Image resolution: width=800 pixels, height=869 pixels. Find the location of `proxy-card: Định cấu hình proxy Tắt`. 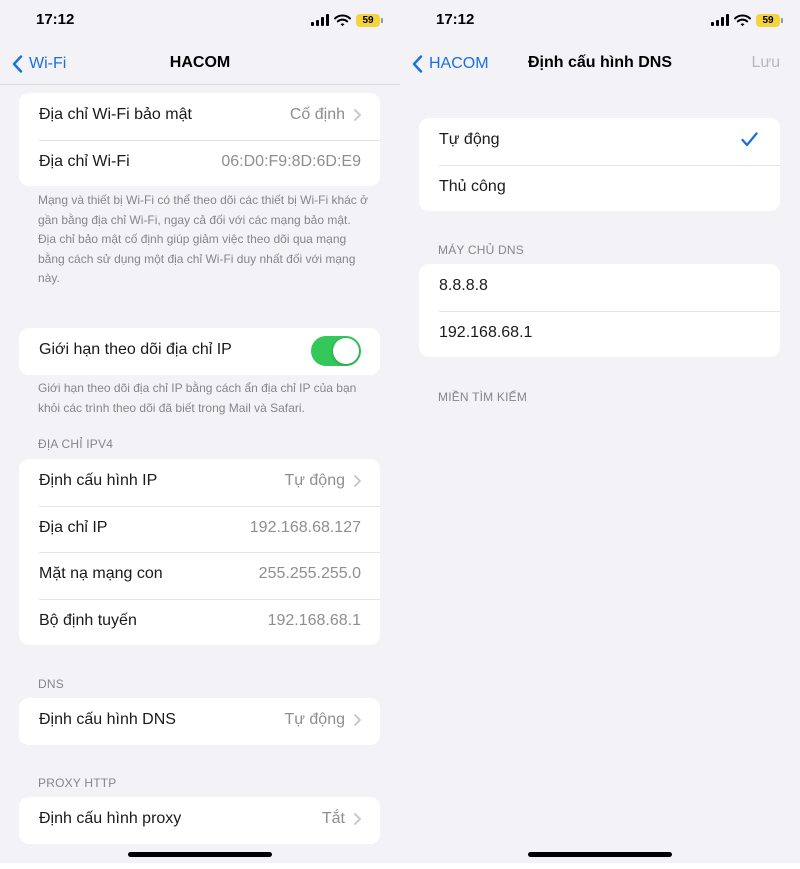

proxy-card: Định cấu hình proxy Tắt is located at coordinates (199, 820).